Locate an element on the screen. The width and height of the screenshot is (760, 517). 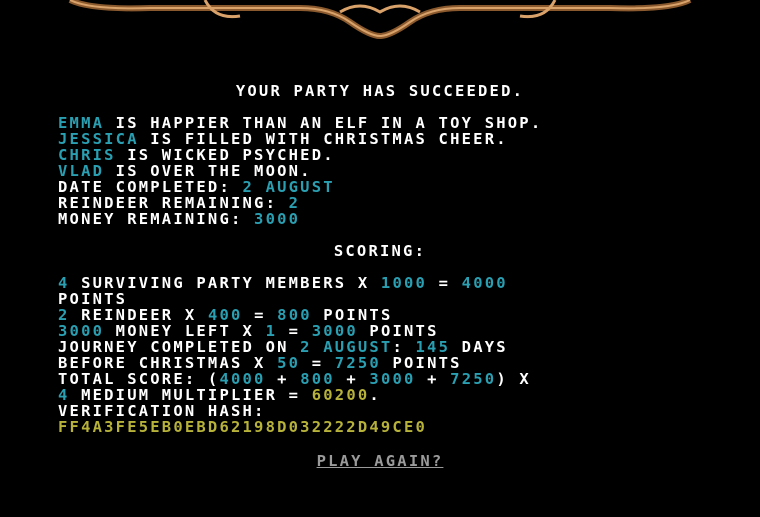
ornamental-frame is located at coordinates (380, 20).